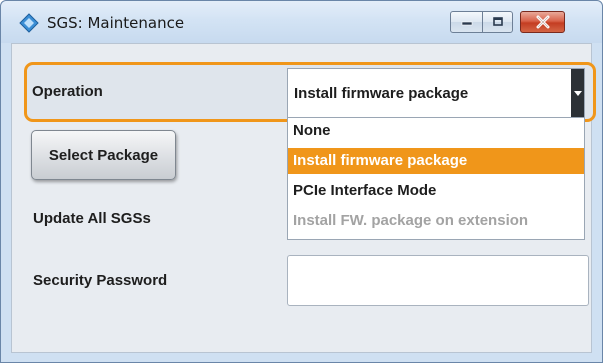 The image size is (603, 363). What do you see at coordinates (438, 280) in the screenshot?
I see `security-password-input` at bounding box center [438, 280].